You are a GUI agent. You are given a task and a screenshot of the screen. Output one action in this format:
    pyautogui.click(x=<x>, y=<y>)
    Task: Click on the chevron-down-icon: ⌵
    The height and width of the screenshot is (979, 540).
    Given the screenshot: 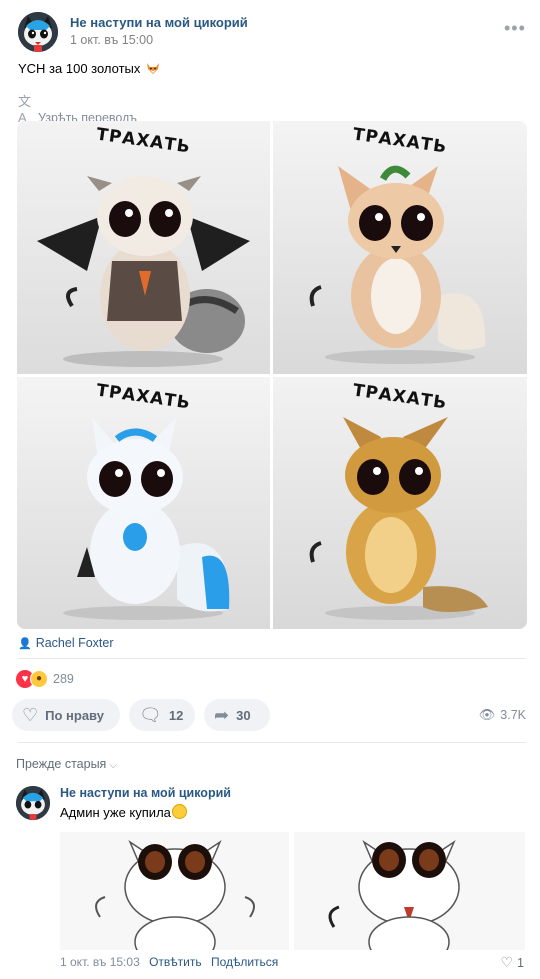 What is the action you would take?
    pyautogui.click(x=113, y=765)
    